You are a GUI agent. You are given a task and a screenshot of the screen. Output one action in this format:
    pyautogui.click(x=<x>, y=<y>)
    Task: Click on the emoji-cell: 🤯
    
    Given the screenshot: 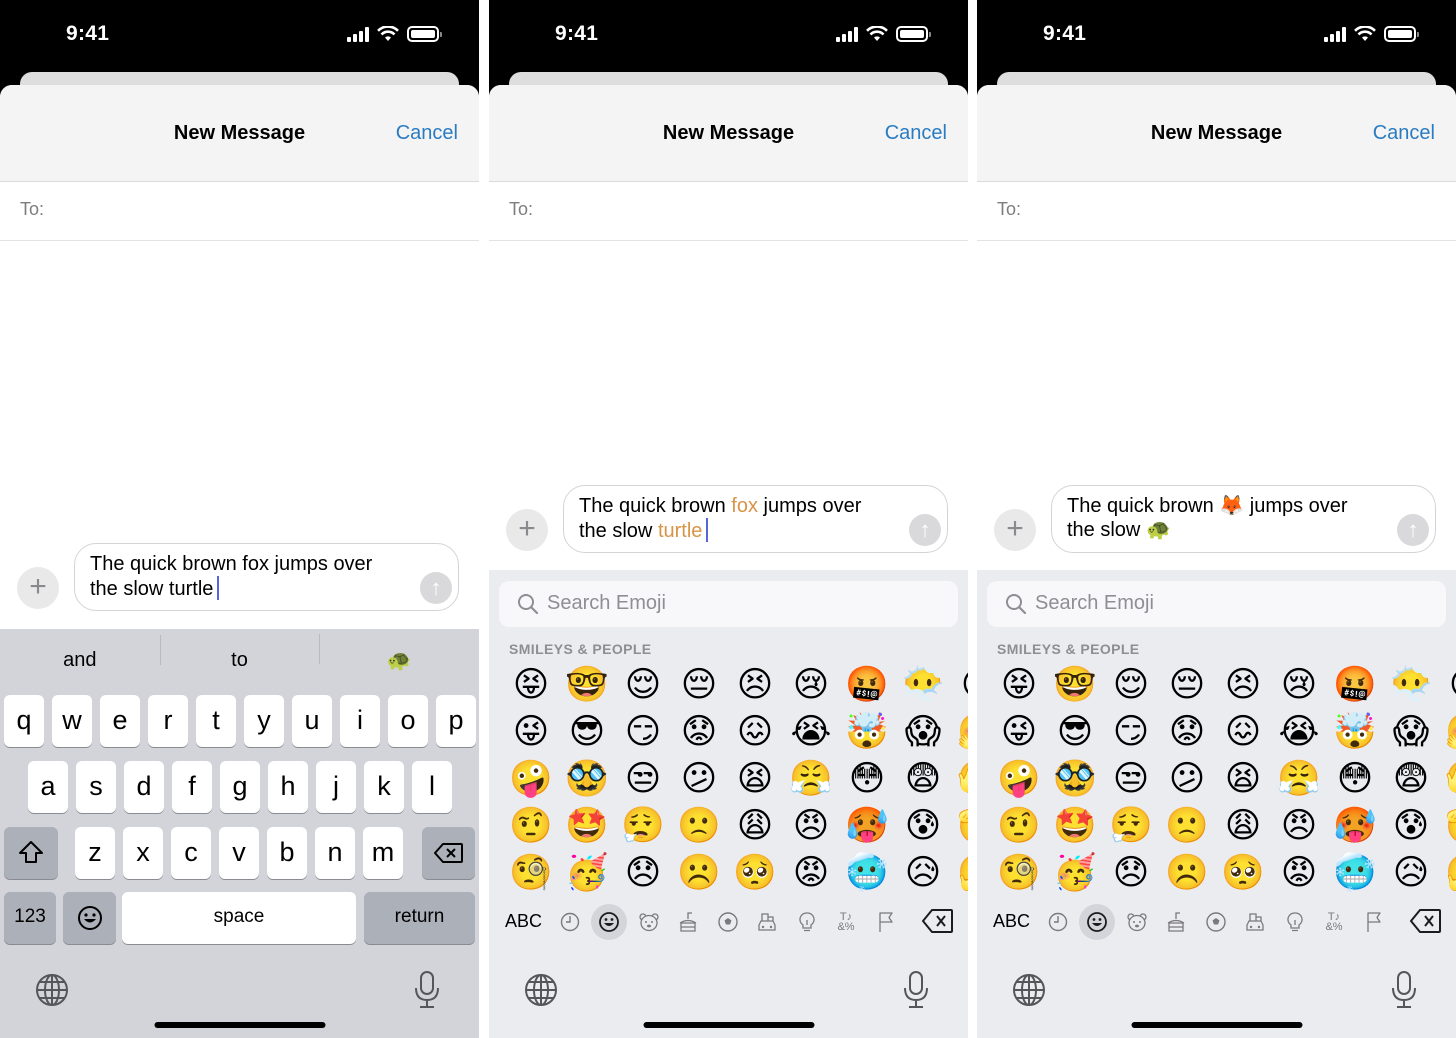 What is the action you would take?
    pyautogui.click(x=867, y=733)
    